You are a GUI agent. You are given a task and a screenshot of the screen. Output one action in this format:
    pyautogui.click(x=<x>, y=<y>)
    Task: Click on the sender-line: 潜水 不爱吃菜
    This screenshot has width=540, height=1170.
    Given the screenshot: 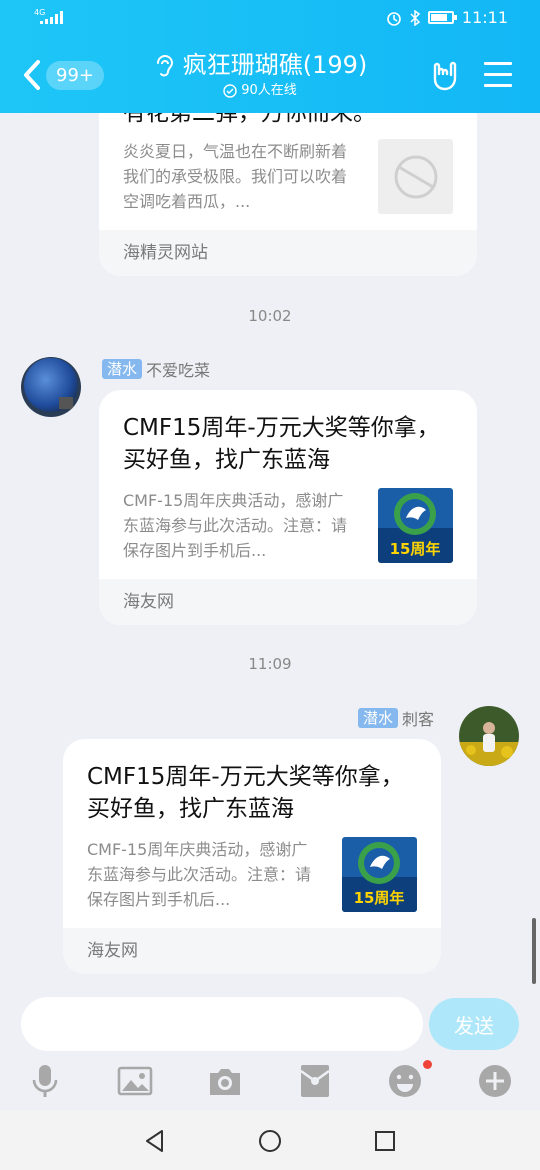 What is the action you would take?
    pyautogui.click(x=156, y=369)
    